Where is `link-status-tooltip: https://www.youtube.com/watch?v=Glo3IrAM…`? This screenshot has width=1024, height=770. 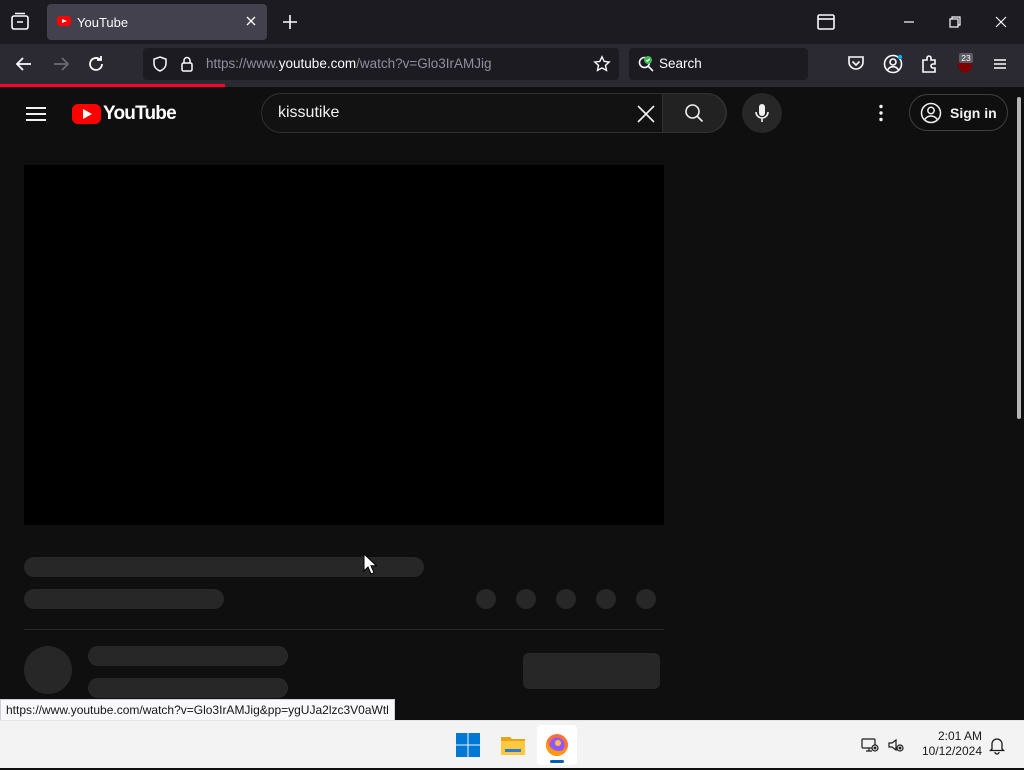 link-status-tooltip: https://www.youtube.com/watch?v=Glo3IrAM… is located at coordinates (197, 710).